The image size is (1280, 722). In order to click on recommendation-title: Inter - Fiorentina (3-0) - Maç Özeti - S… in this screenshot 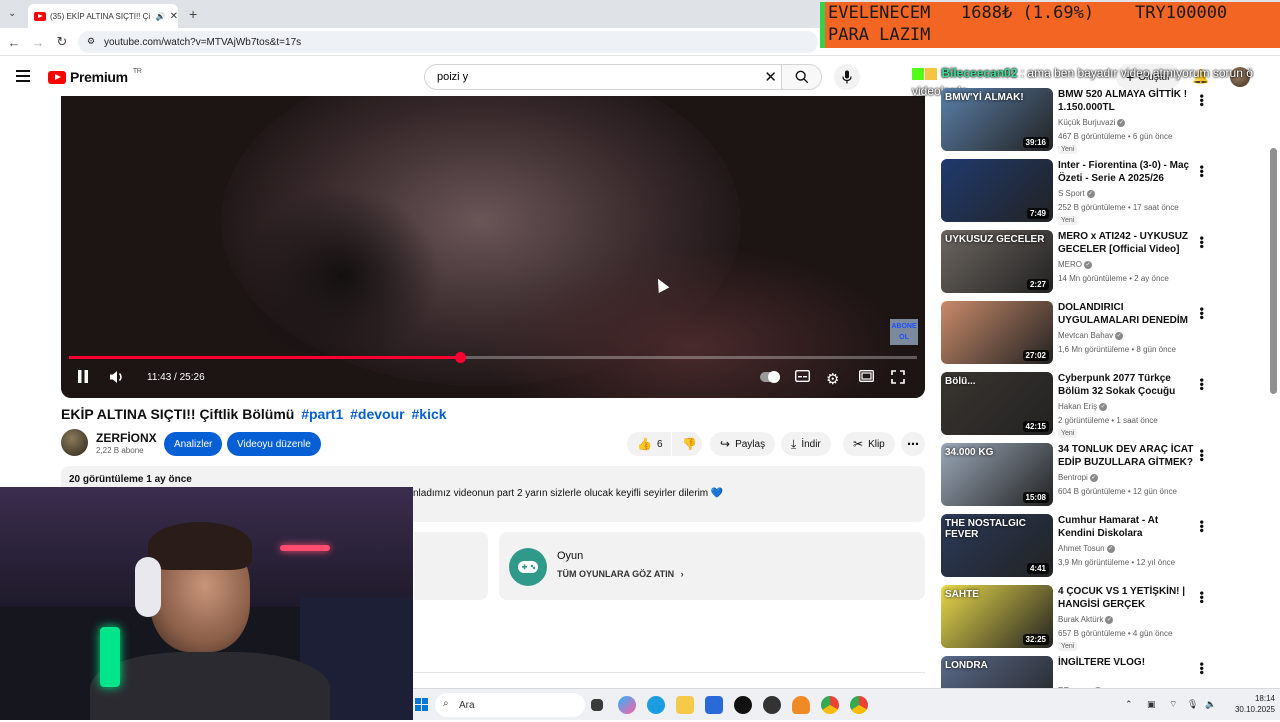, I will do `click(1126, 172)`.